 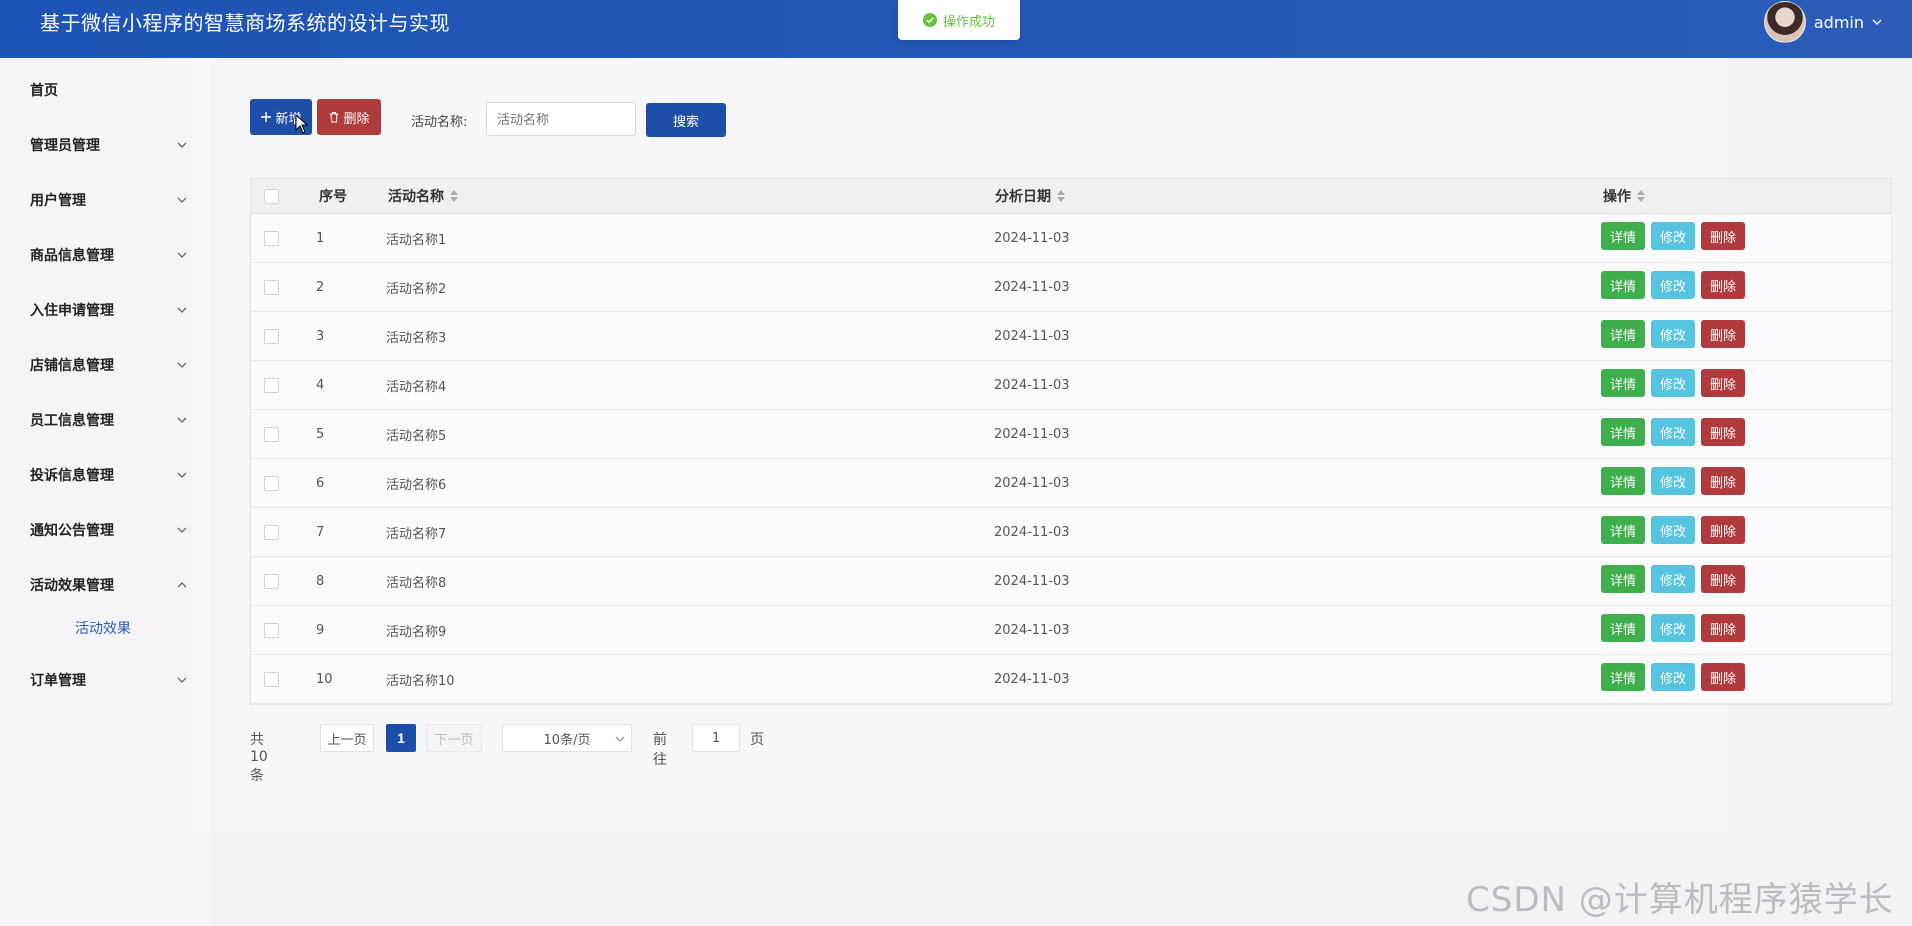 What do you see at coordinates (182, 585) in the screenshot?
I see `chevron-up-icon` at bounding box center [182, 585].